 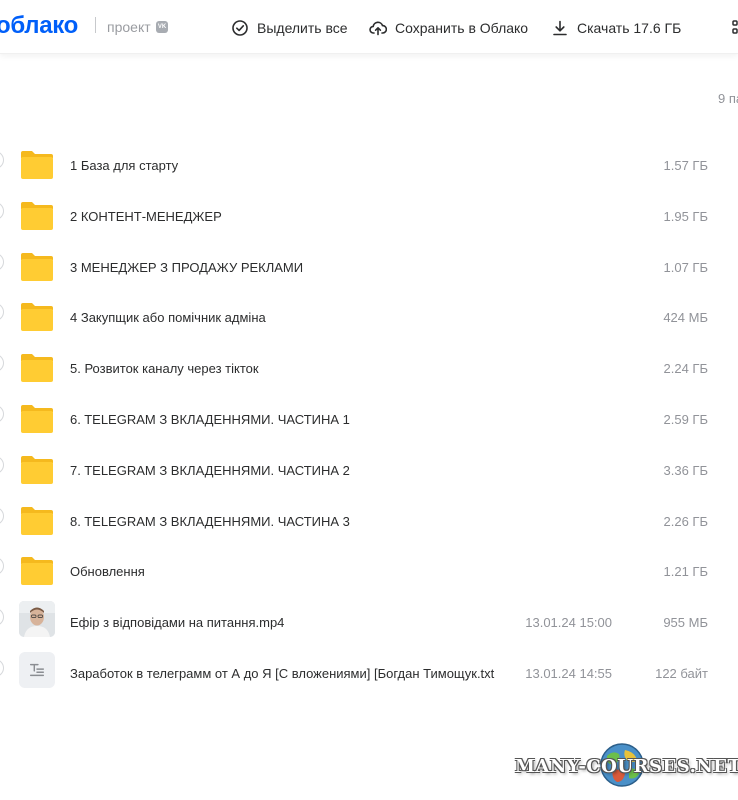 What do you see at coordinates (685, 521) in the screenshot?
I see `item-size: 2.26 ГБ` at bounding box center [685, 521].